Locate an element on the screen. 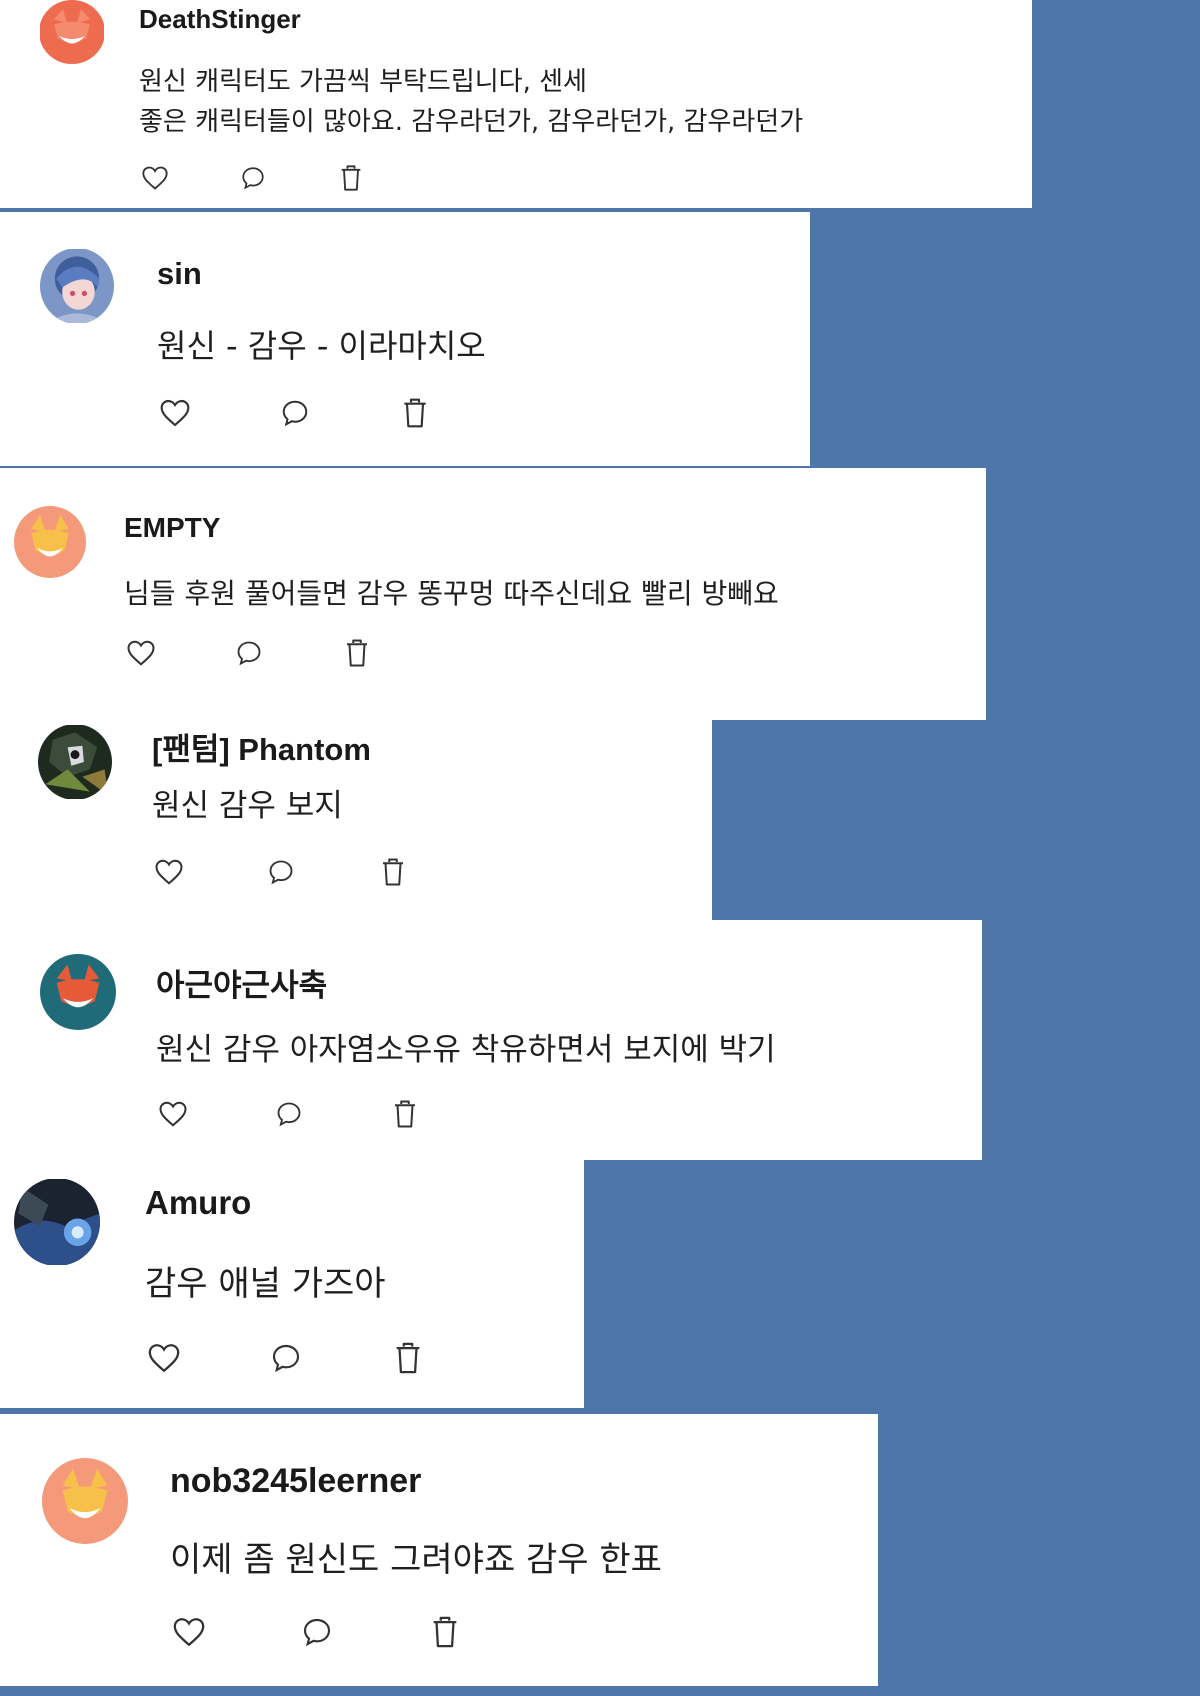  comment-line: 감우 애널 가즈아 is located at coordinates (265, 1284).